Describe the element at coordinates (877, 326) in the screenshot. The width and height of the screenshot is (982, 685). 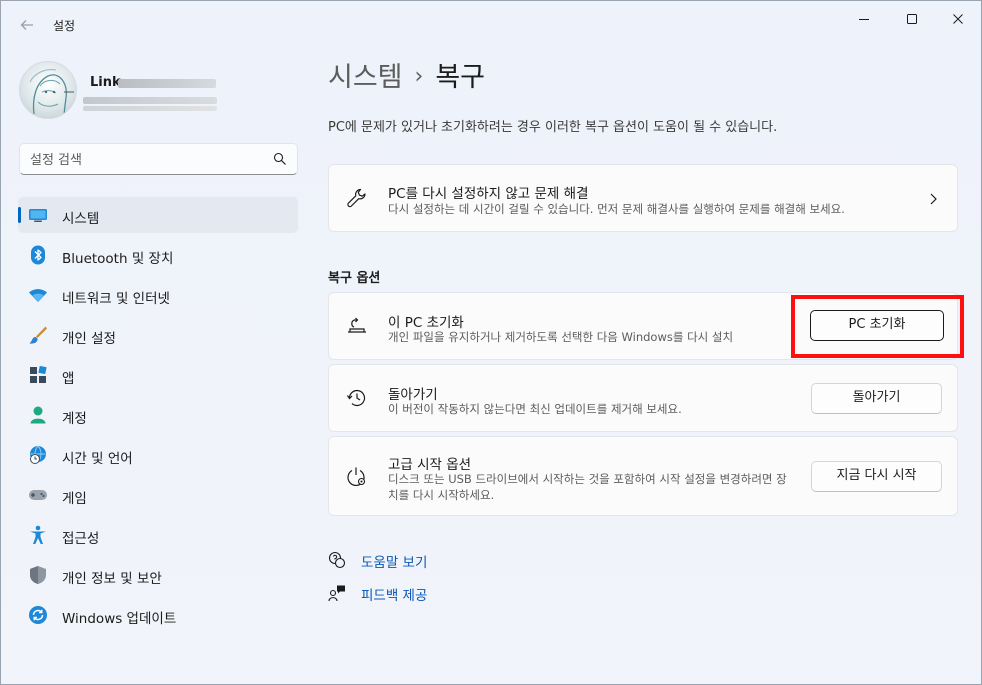
I see `highlight-annotation` at that location.